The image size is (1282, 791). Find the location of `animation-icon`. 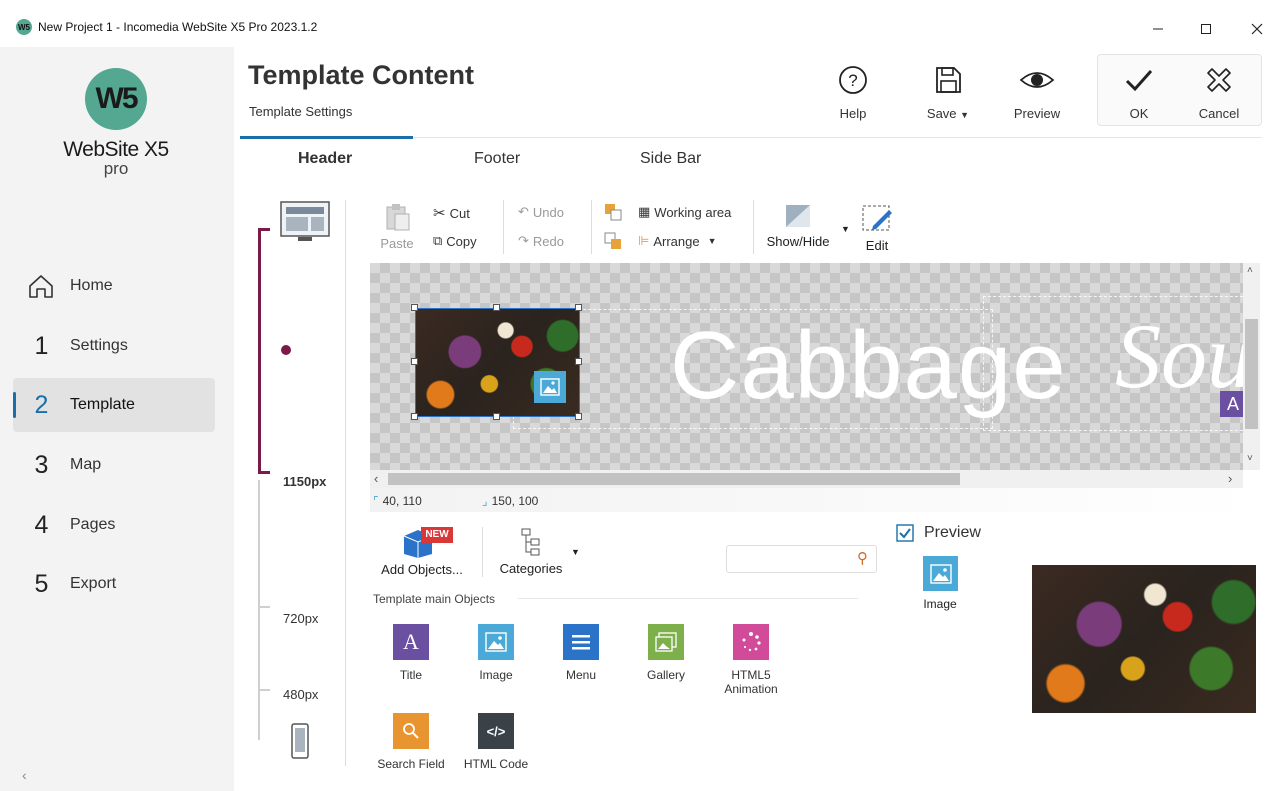

animation-icon is located at coordinates (751, 642).